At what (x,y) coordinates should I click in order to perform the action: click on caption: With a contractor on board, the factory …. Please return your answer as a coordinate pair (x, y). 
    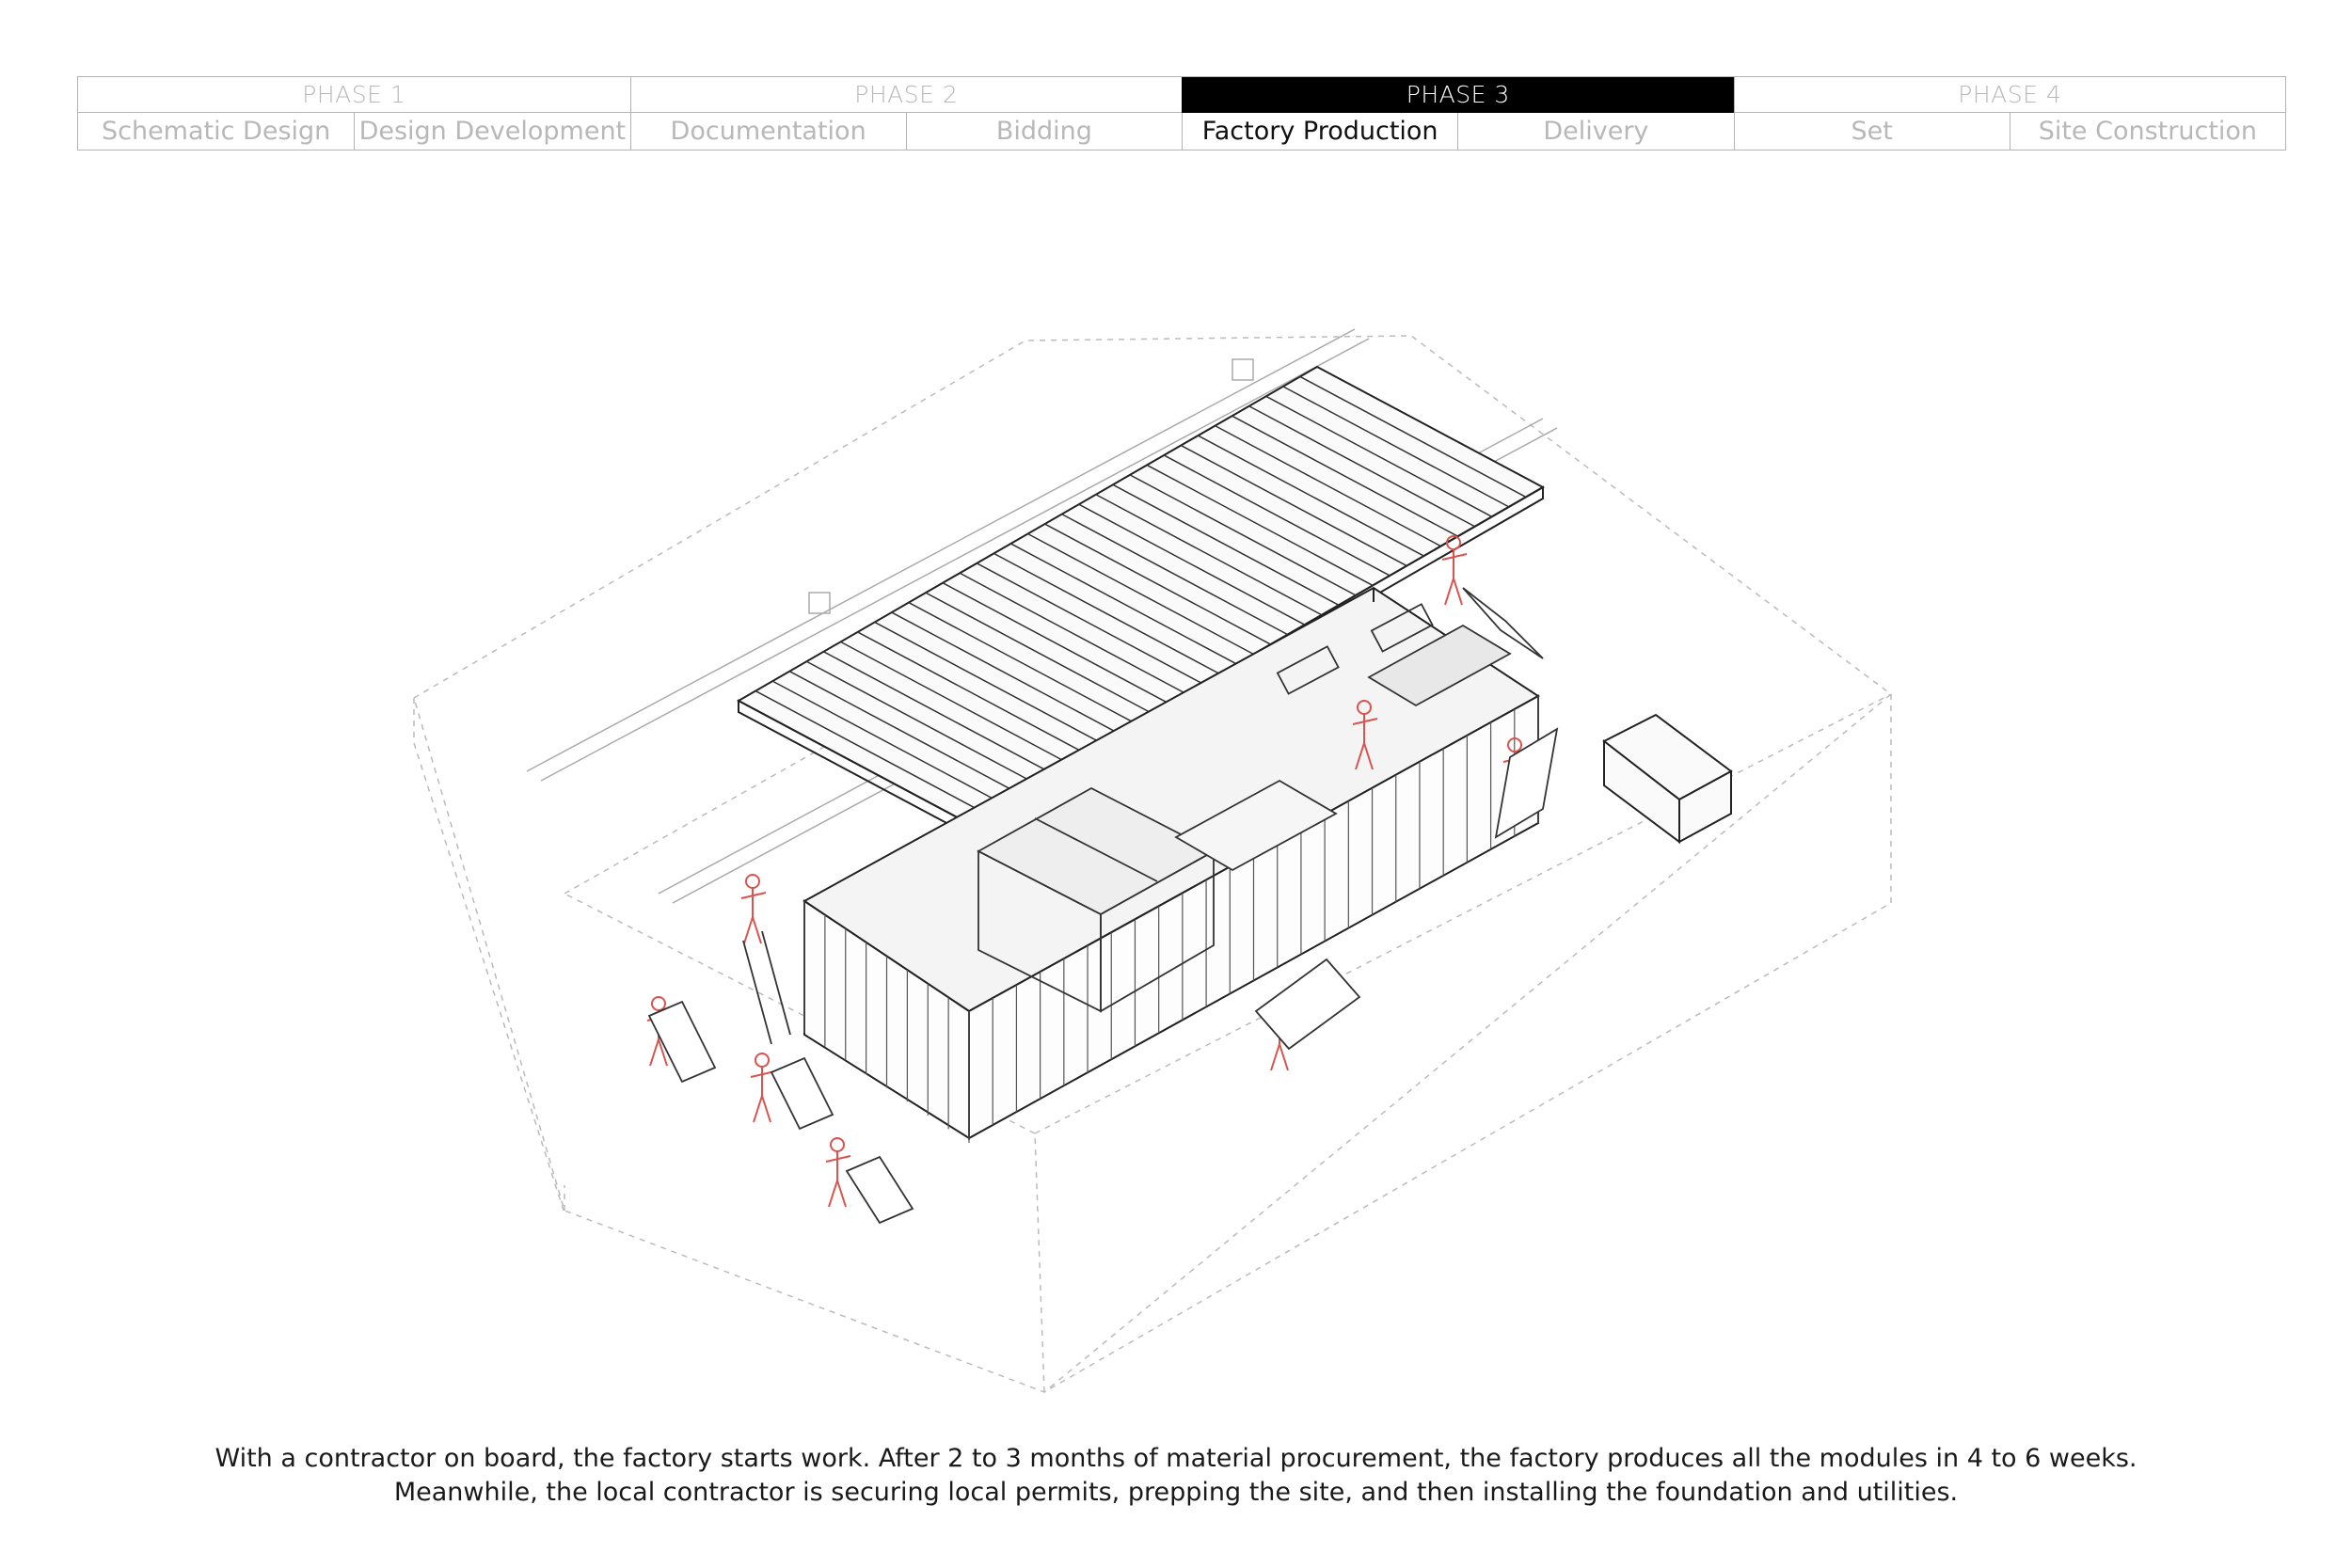
    Looking at the image, I should click on (1176, 1476).